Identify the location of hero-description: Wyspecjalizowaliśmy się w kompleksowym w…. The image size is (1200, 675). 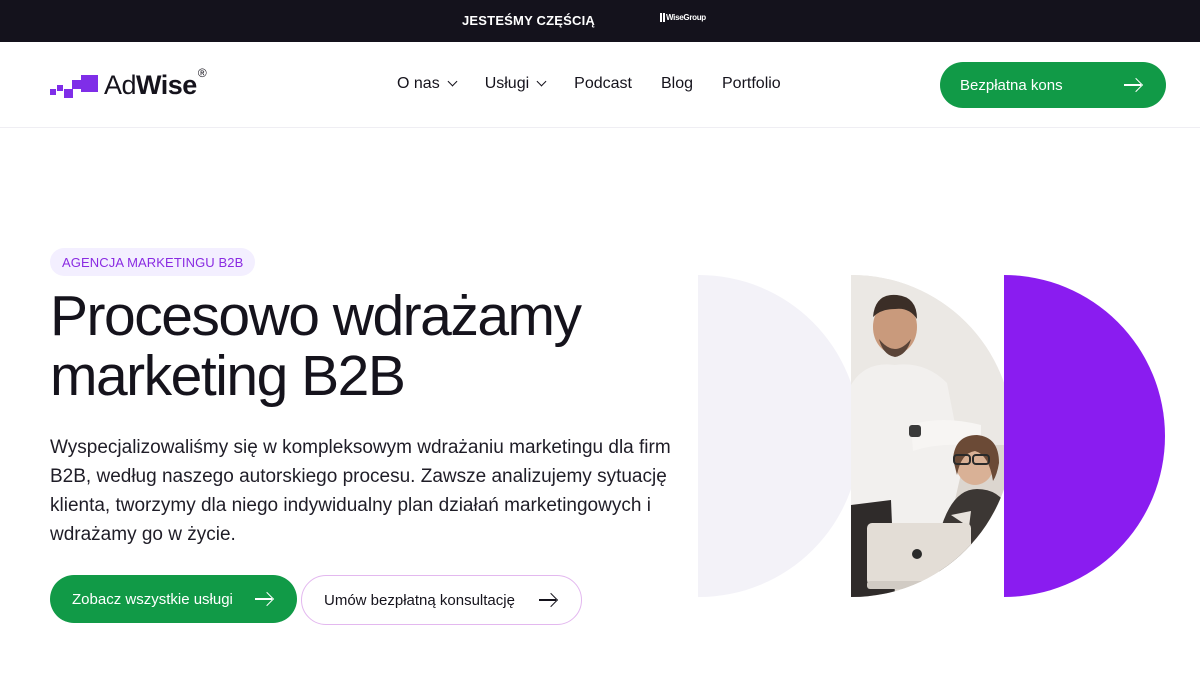
(360, 491).